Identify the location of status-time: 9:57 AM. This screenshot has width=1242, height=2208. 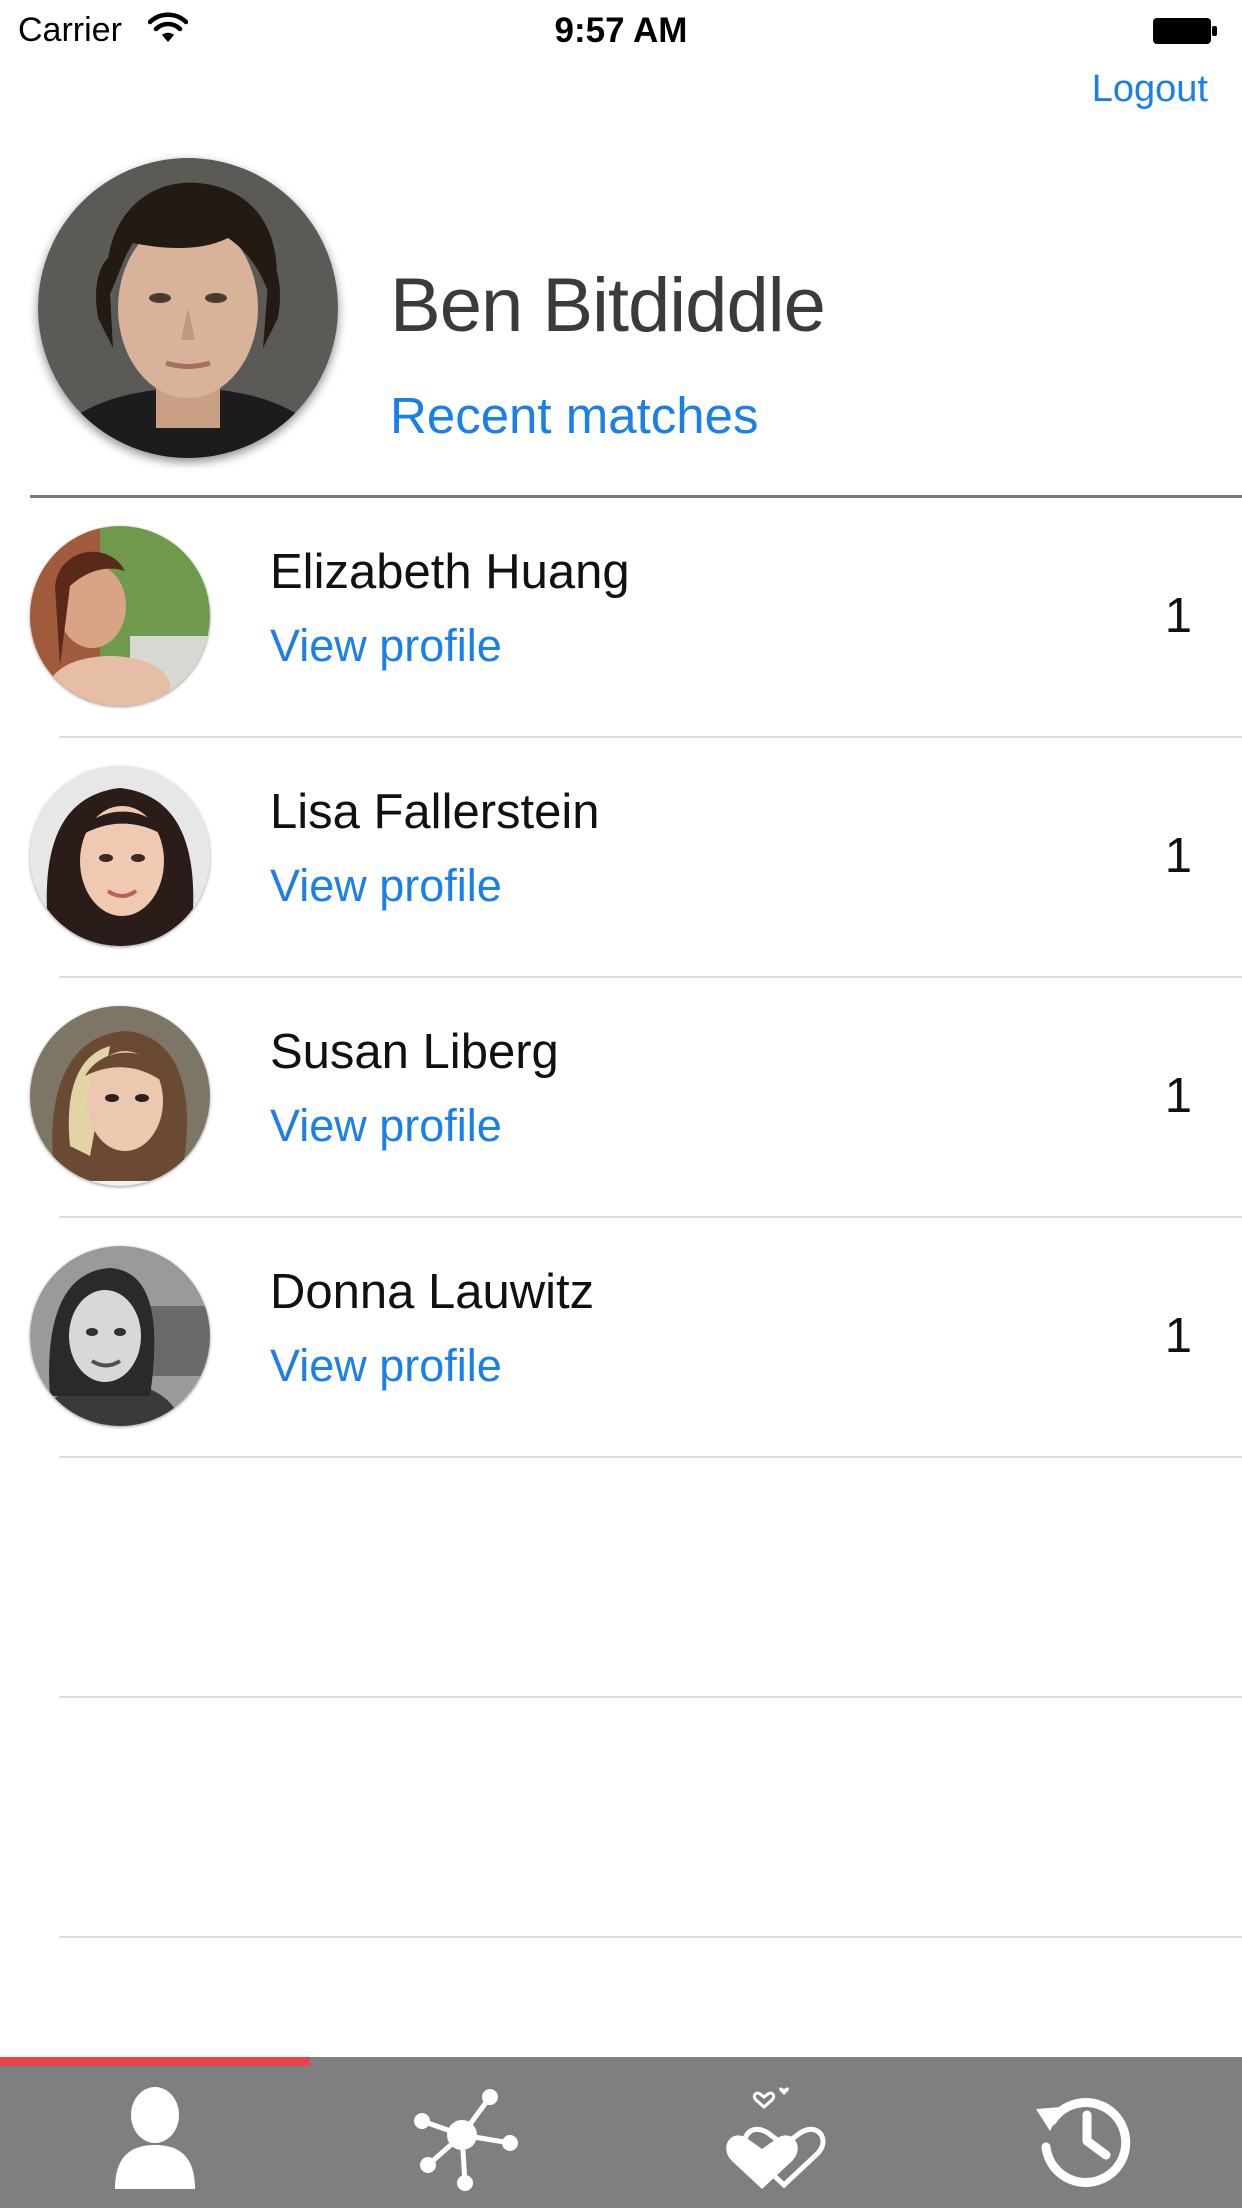
(621, 30).